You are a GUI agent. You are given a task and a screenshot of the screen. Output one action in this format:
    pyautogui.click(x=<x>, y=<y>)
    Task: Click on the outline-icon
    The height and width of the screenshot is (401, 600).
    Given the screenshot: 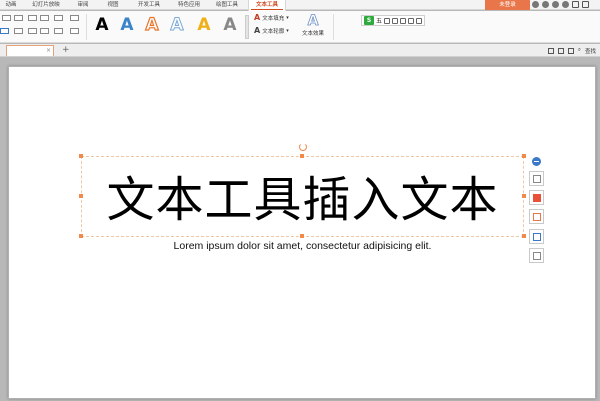 What is the action you would take?
    pyautogui.click(x=537, y=217)
    